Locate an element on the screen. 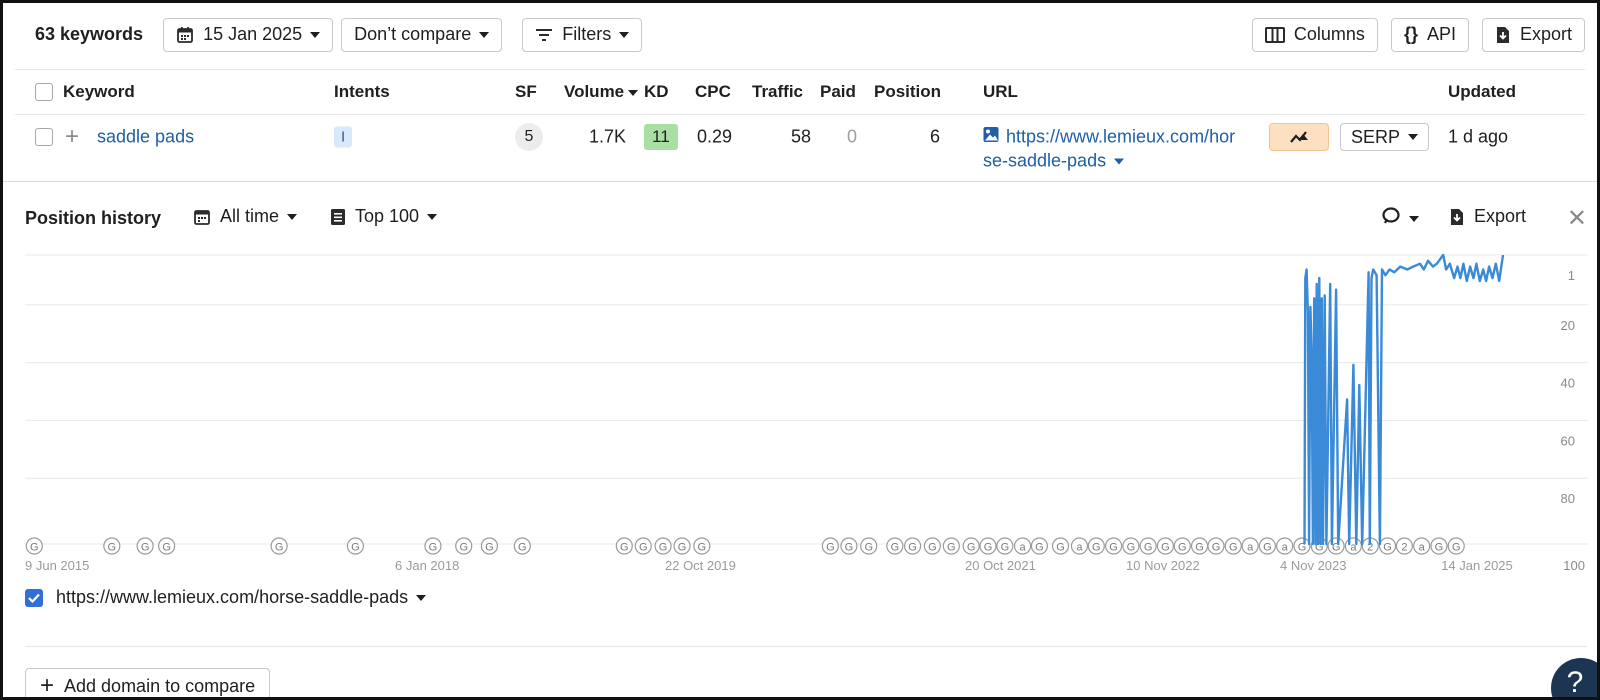 The height and width of the screenshot is (700, 1600). col-sf: SF is located at coordinates (526, 92).